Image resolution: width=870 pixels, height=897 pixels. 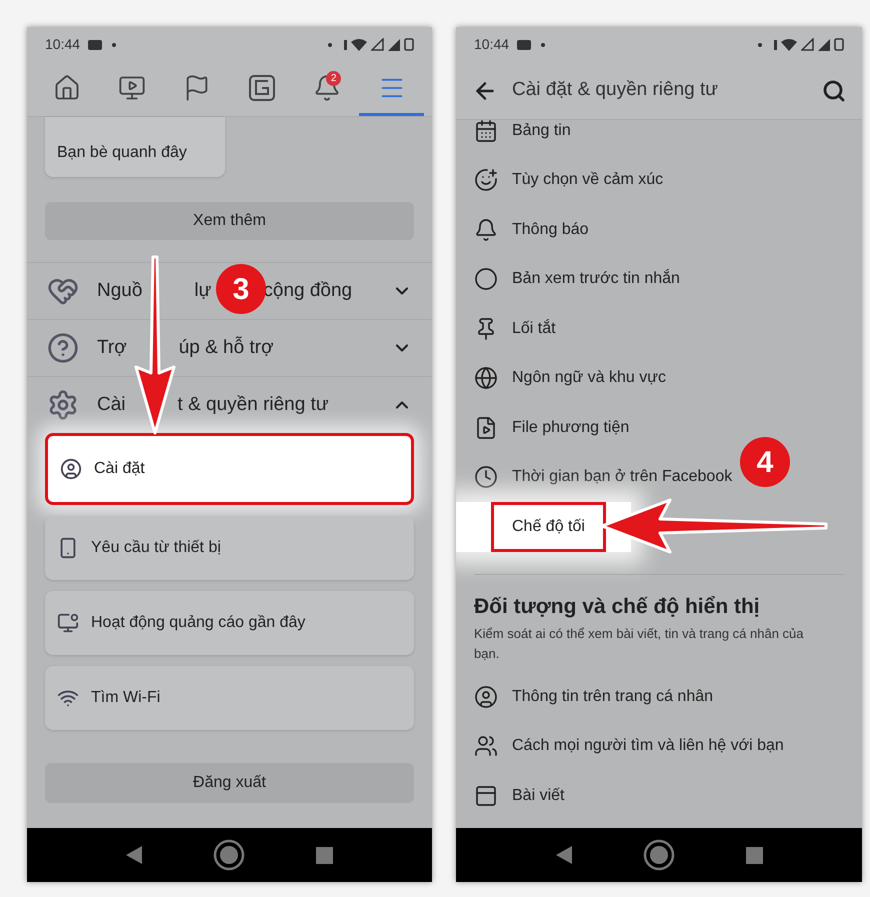 What do you see at coordinates (616, 90) in the screenshot?
I see `page-title: Cài đặt & quyền riêng tư` at bounding box center [616, 90].